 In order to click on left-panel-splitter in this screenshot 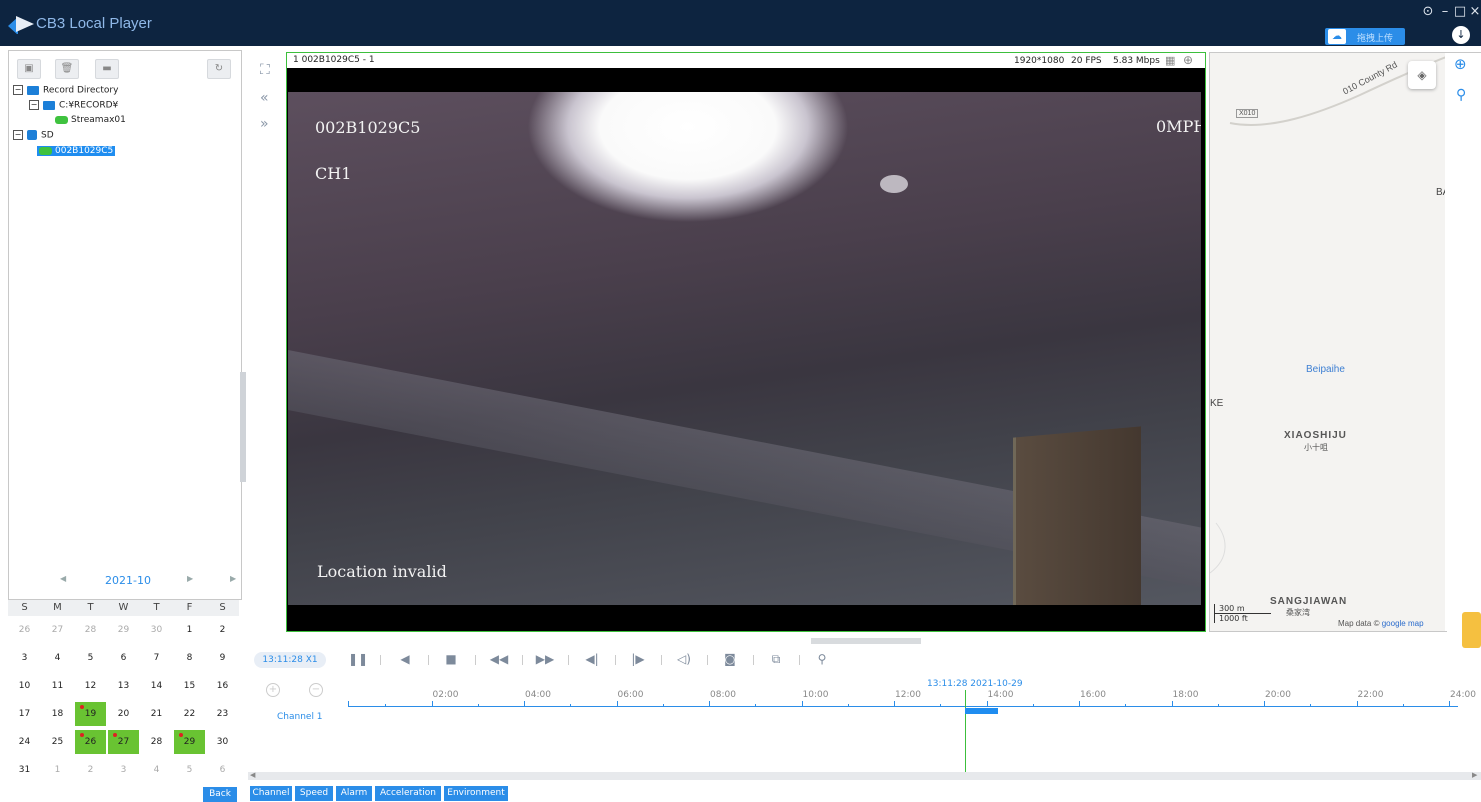, I will do `click(243, 427)`.